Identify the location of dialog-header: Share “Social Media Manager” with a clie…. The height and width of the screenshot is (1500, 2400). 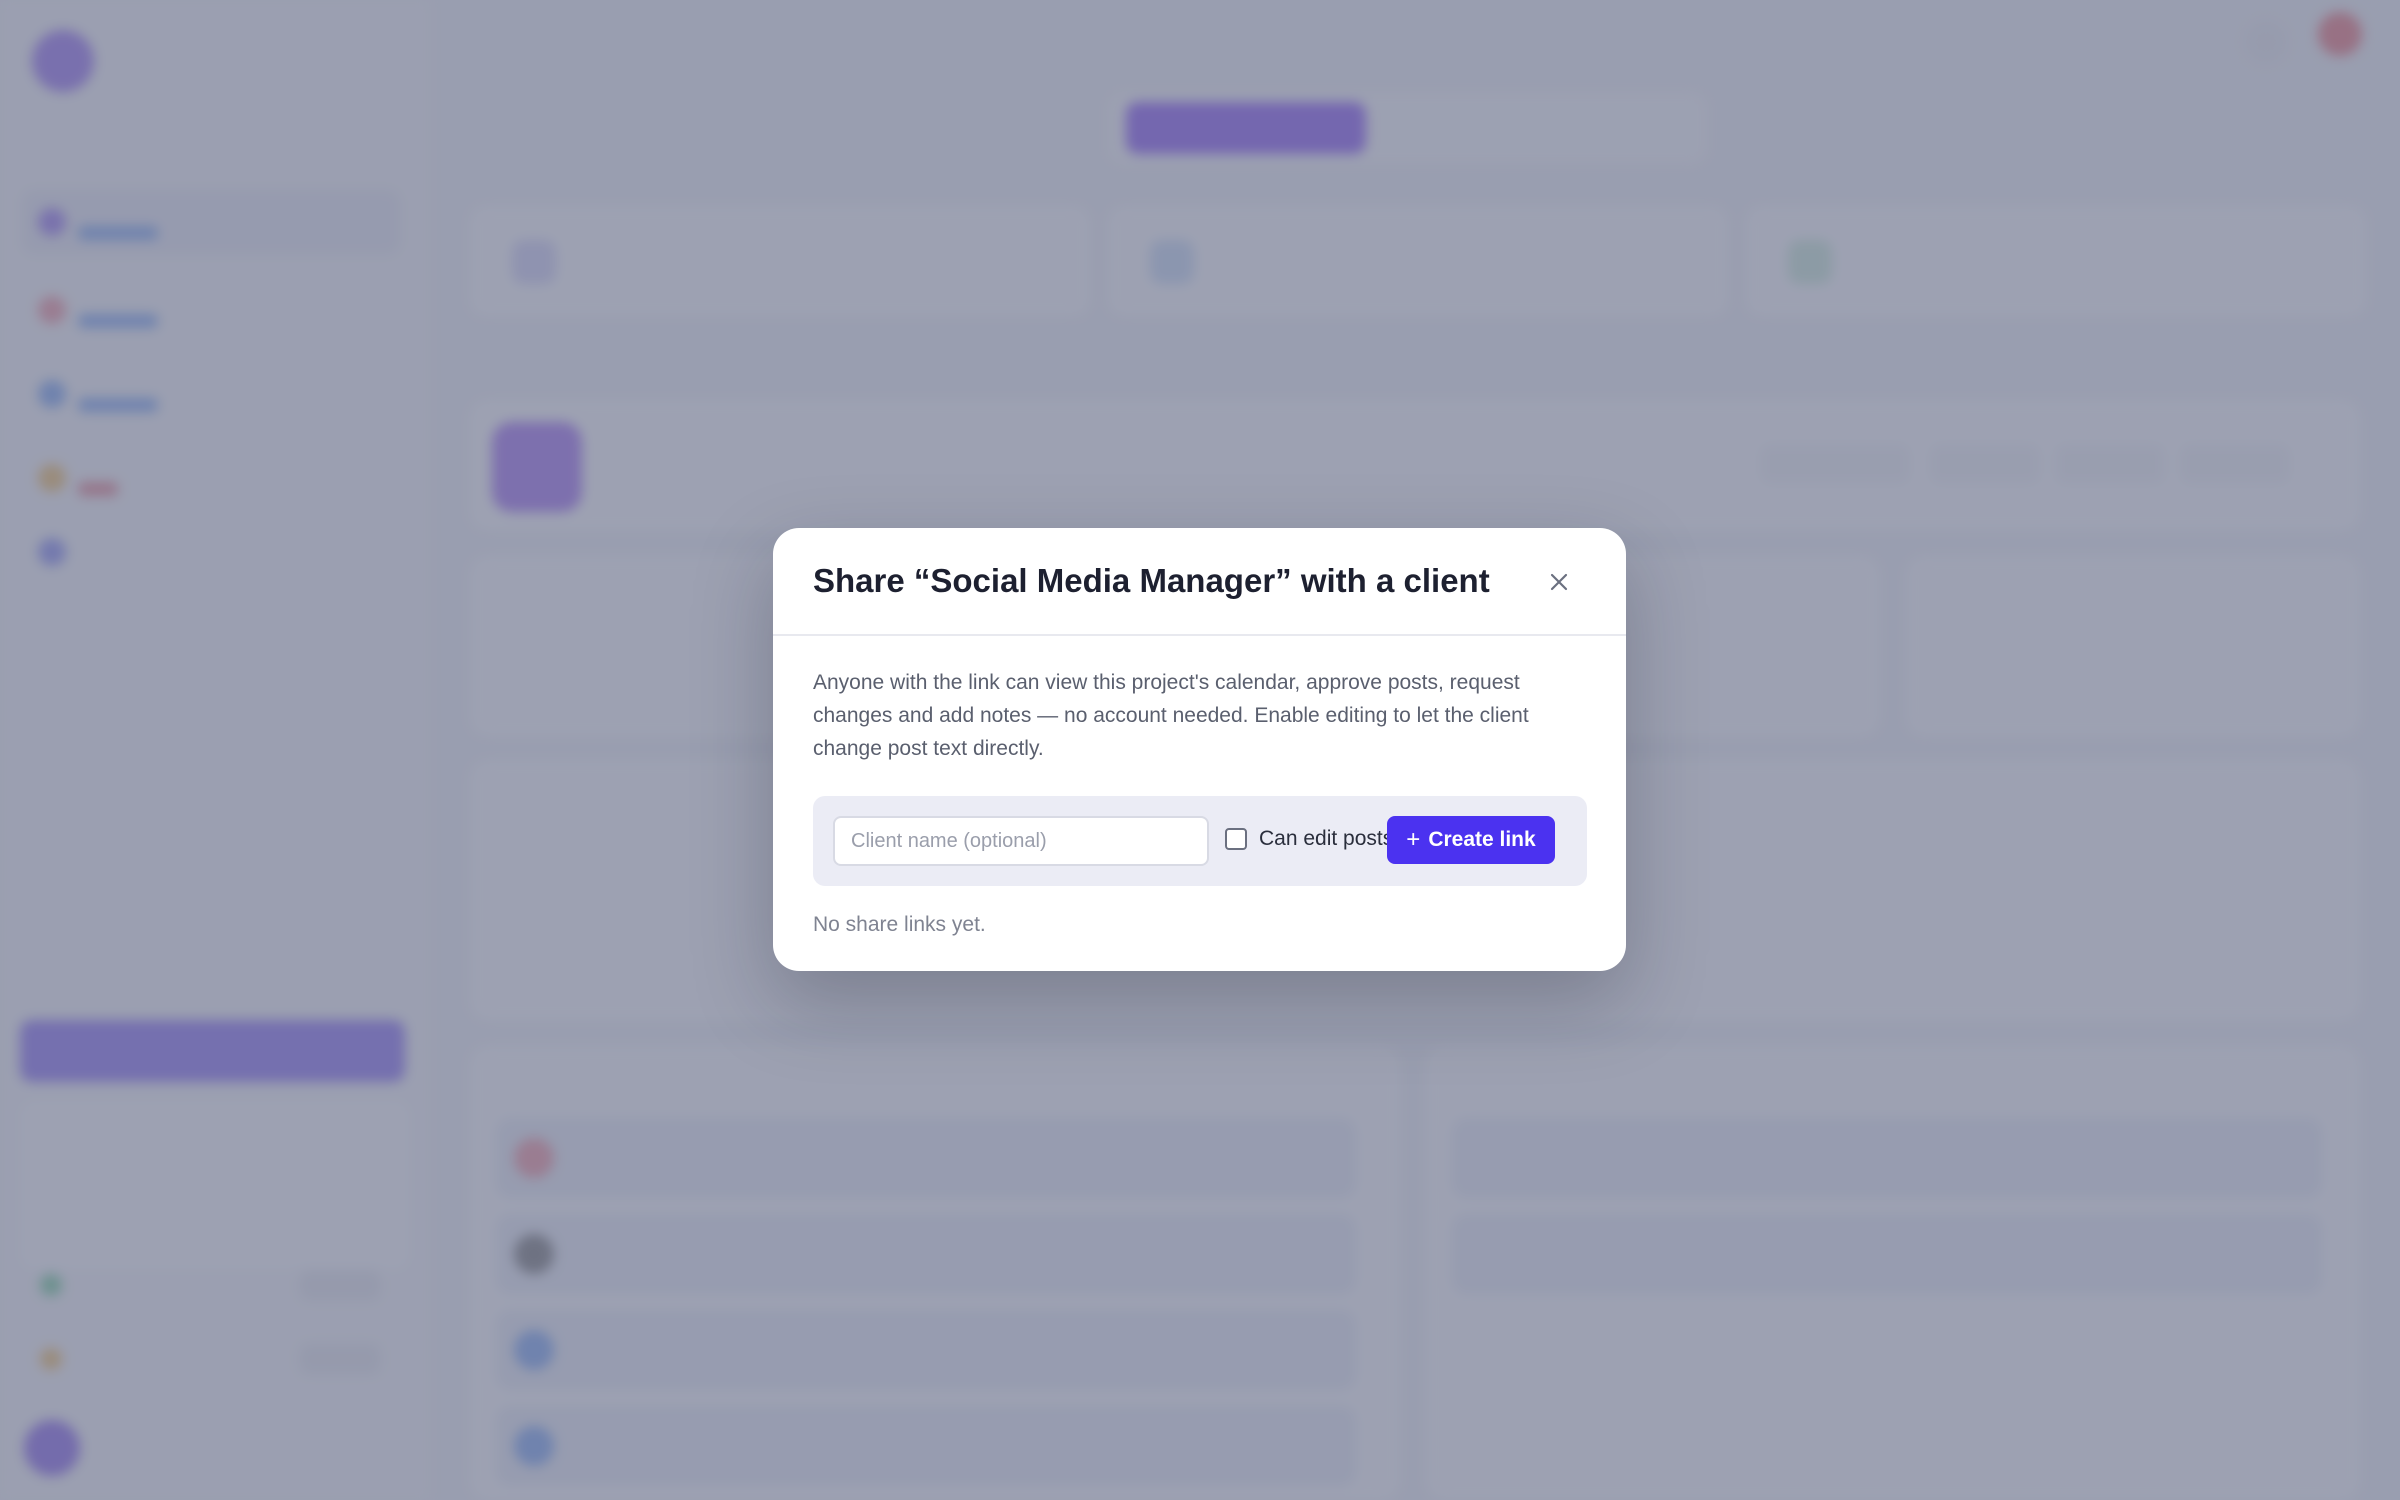
(1199, 582).